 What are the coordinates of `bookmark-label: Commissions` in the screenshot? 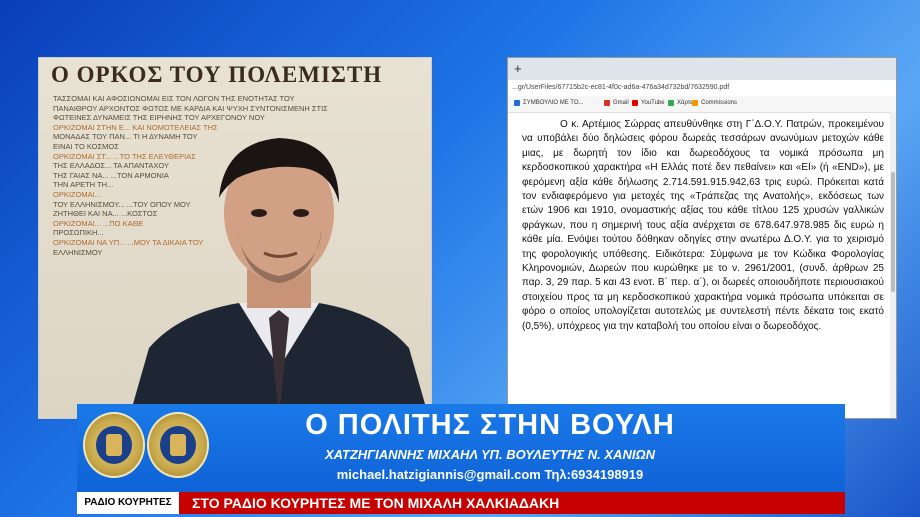 It's located at (719, 103).